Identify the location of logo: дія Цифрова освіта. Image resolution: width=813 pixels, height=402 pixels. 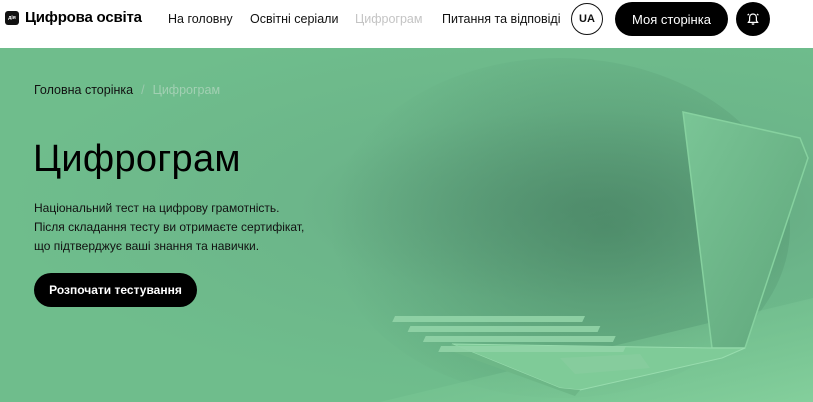
(73, 17).